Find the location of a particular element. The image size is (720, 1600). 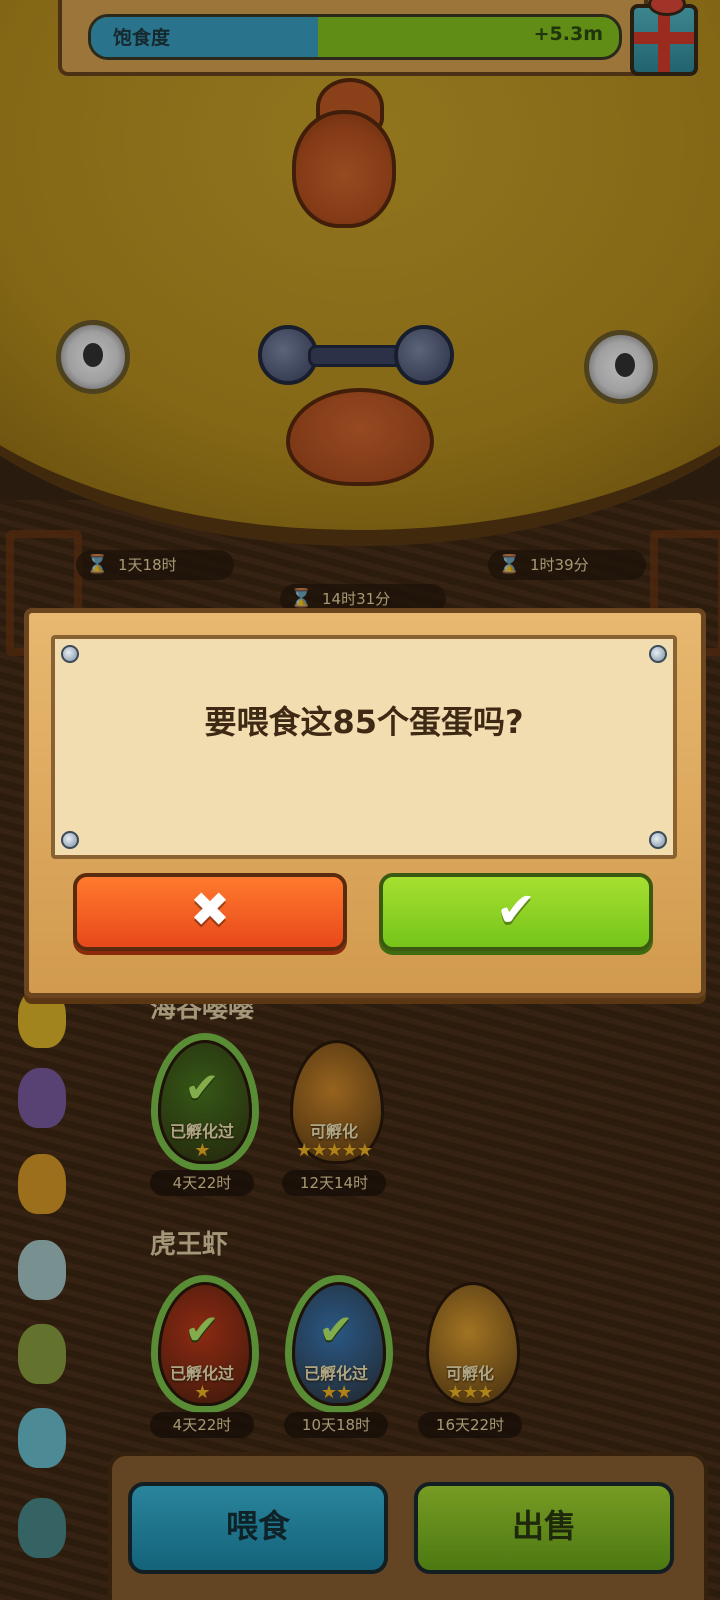

cancel-button: ✖ is located at coordinates (210, 912).